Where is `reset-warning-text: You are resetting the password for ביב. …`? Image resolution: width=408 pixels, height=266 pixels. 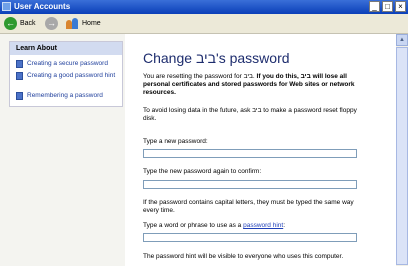
reset-warning-text: You are resetting the password for ביב. … is located at coordinates (255, 85).